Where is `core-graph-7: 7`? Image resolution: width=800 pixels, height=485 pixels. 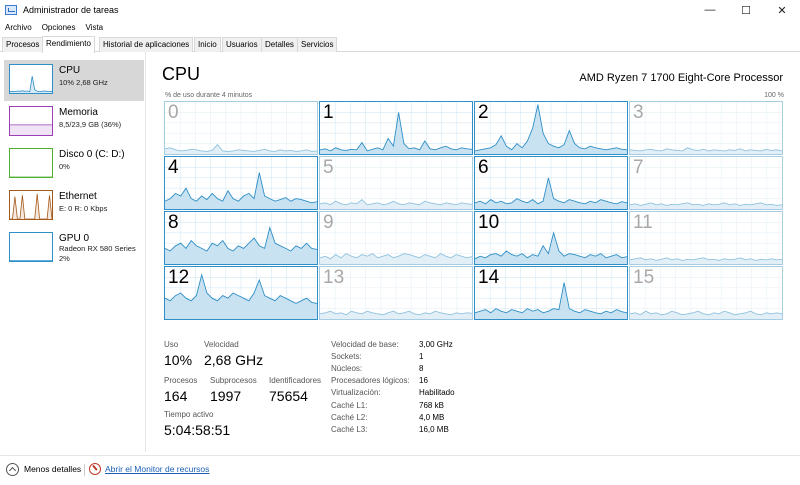 core-graph-7: 7 is located at coordinates (706, 183).